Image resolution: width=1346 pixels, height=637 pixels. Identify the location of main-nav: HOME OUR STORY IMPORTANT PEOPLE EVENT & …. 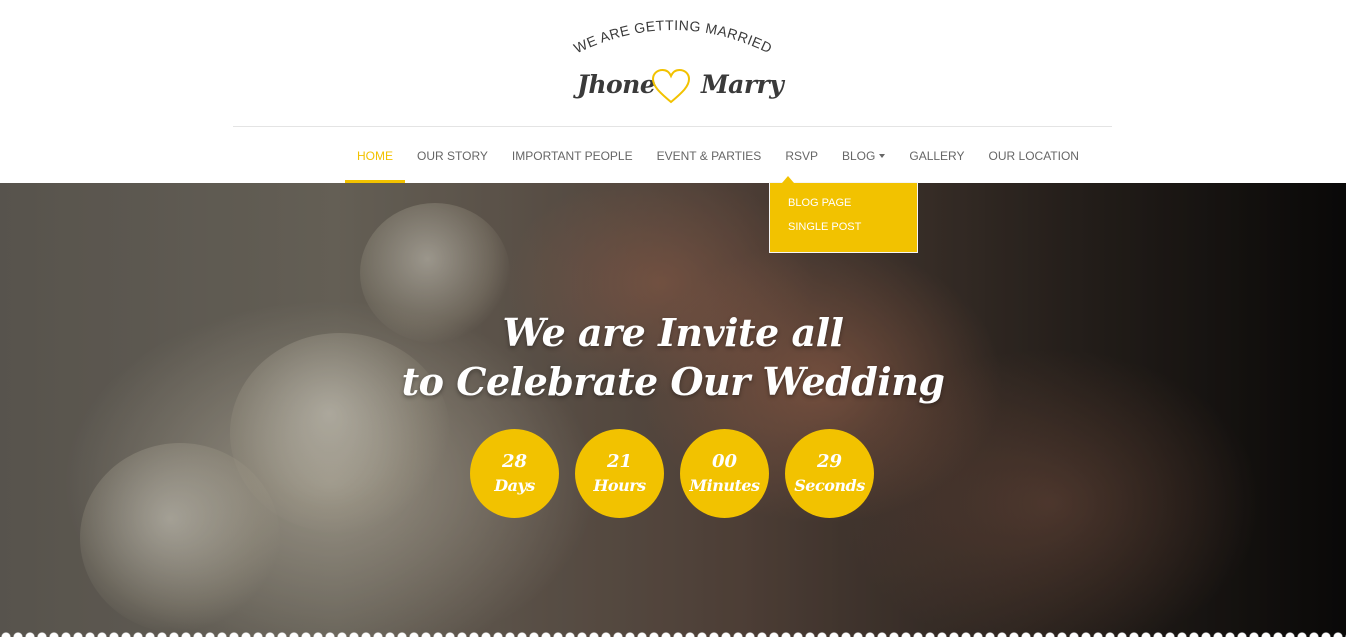
(718, 155).